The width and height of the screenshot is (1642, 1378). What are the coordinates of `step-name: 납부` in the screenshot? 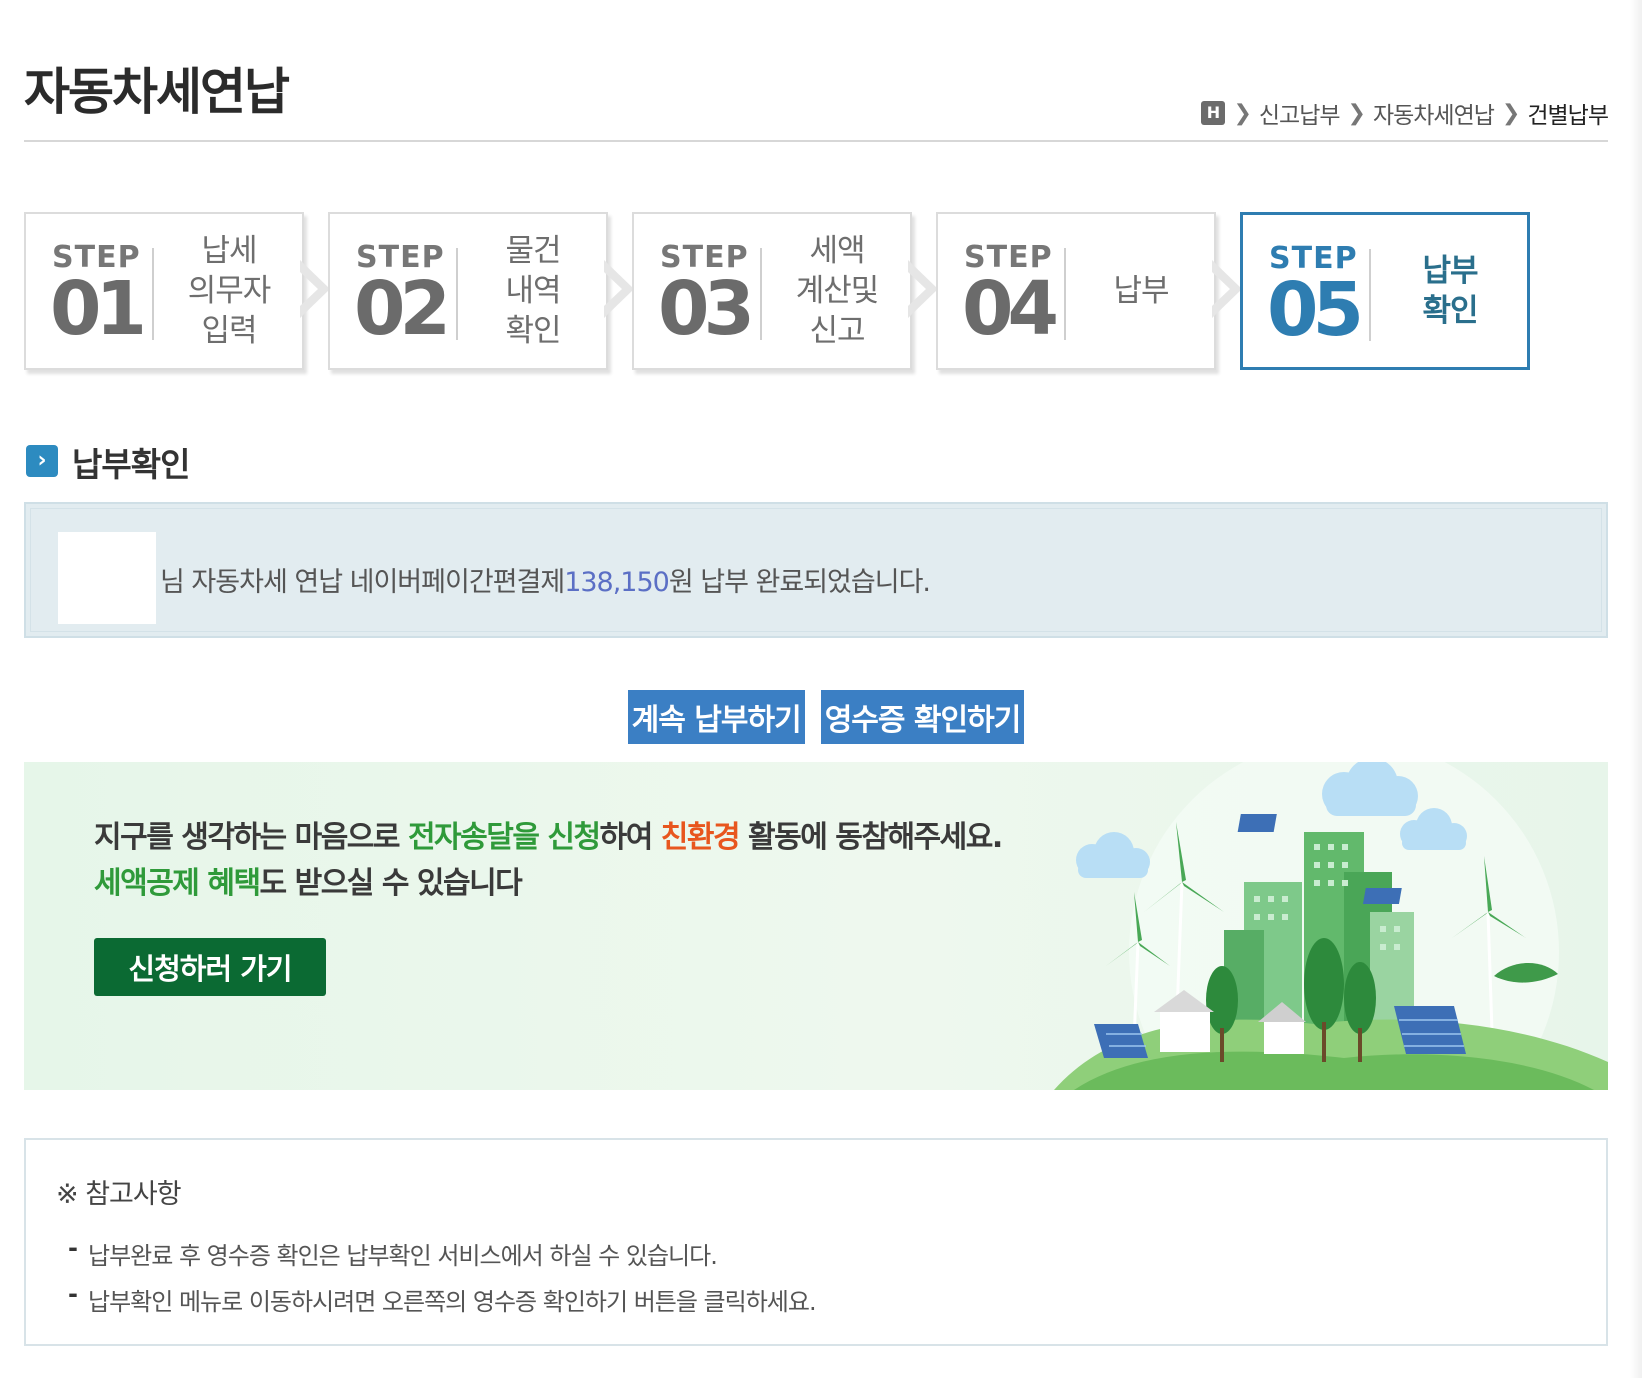 It's located at (1141, 291).